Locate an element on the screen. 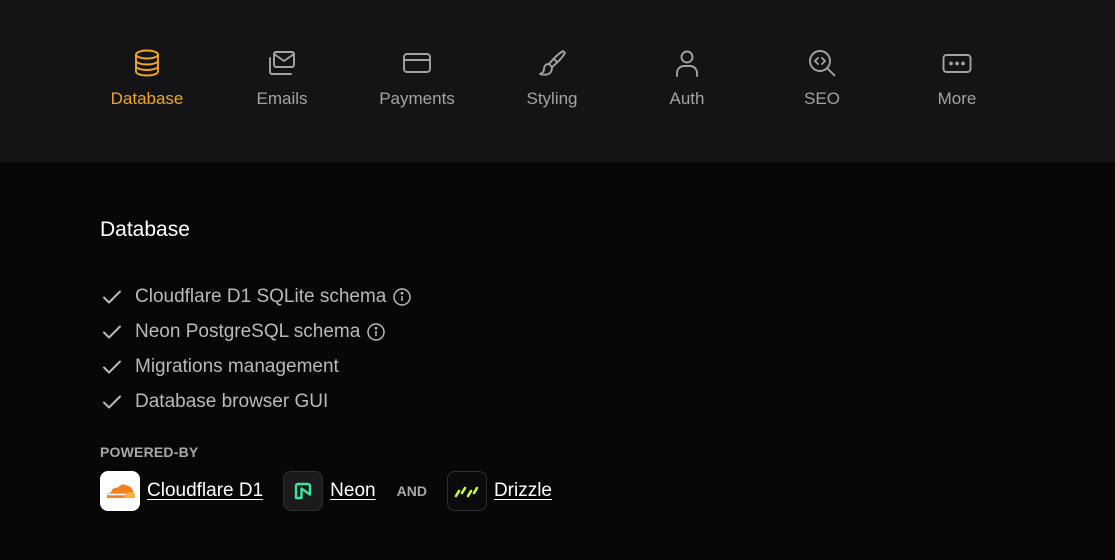 The image size is (1115, 560). tab-label: Payments is located at coordinates (417, 98).